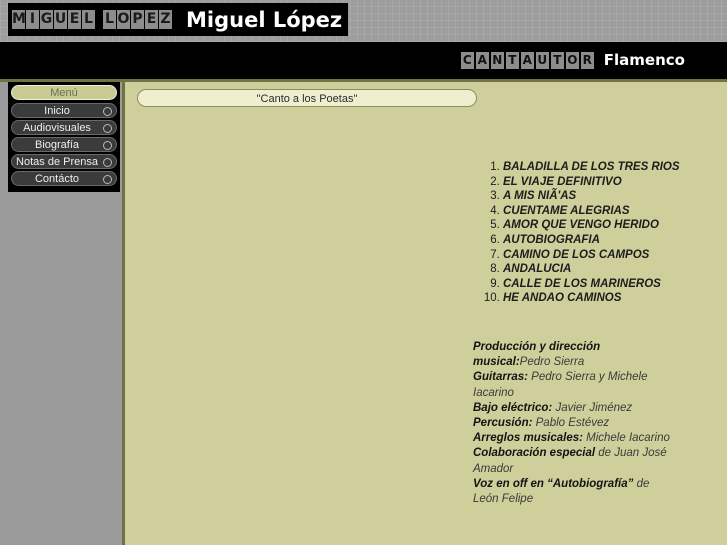  I want to click on sidebar-item-label: Audiovisuales, so click(57, 128).